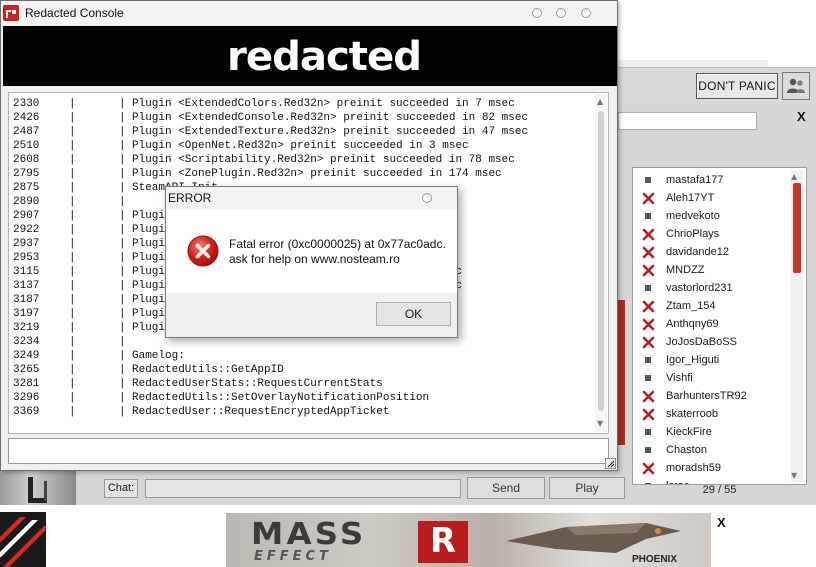 Image resolution: width=816 pixels, height=567 pixels. Describe the element at coordinates (303, 488) in the screenshot. I see `chat-input` at that location.